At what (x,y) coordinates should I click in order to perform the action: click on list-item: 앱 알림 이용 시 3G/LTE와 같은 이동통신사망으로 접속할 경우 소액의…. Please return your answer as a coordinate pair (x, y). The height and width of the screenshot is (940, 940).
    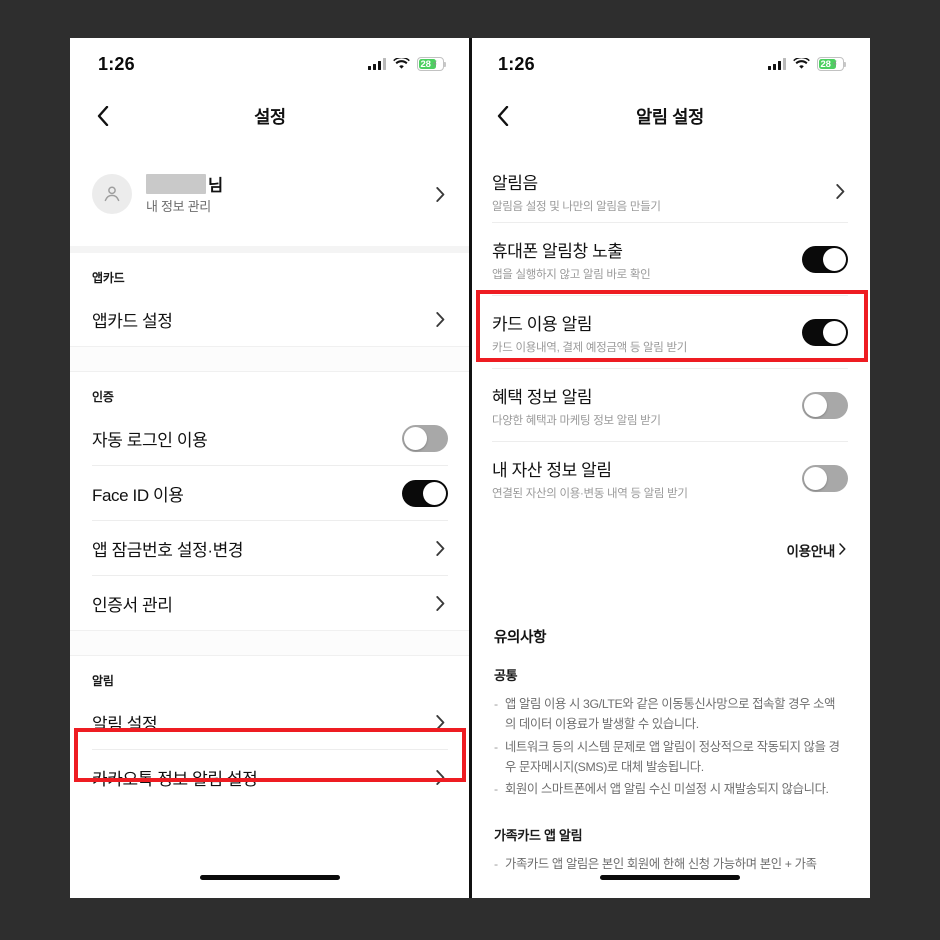
    Looking at the image, I should click on (670, 714).